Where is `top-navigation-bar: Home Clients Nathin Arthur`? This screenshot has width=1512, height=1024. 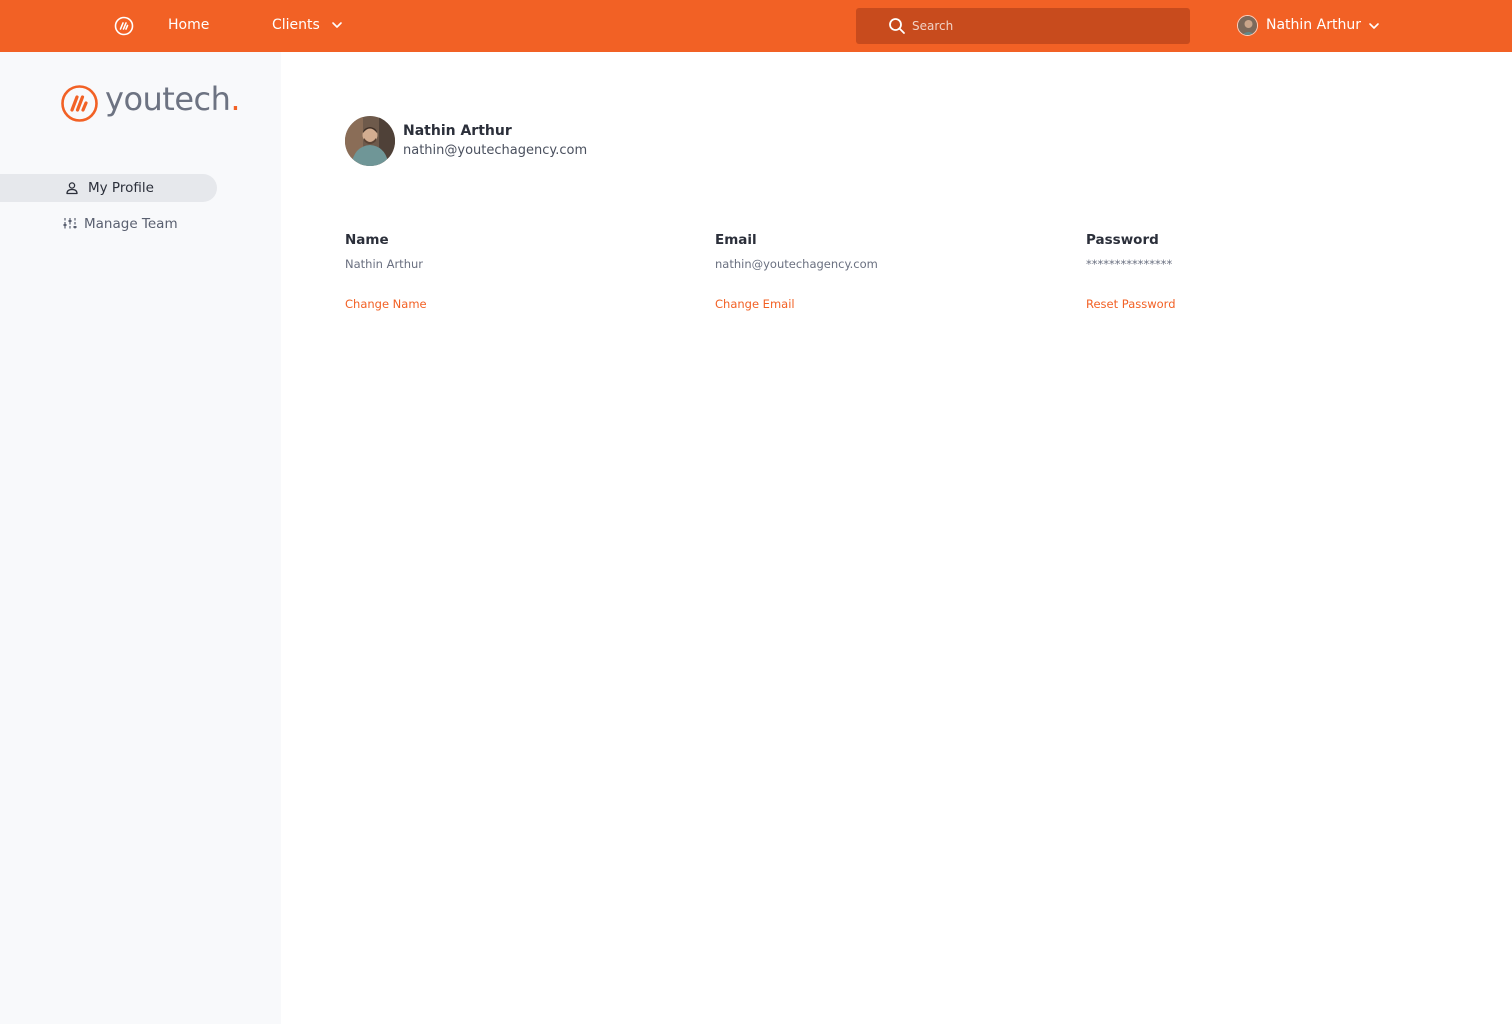 top-navigation-bar: Home Clients Nathin Arthur is located at coordinates (756, 26).